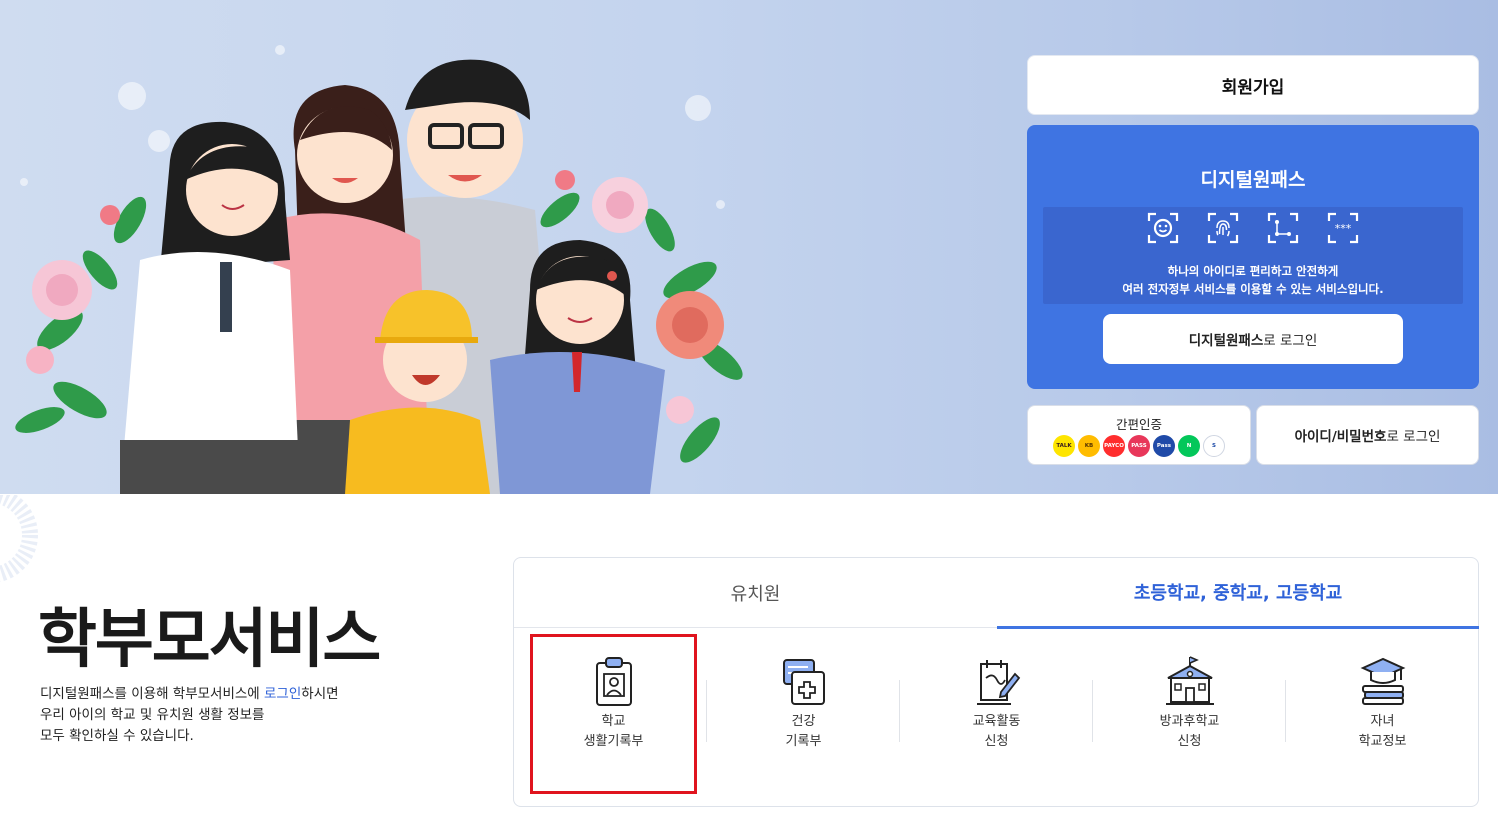 This screenshot has height=821, width=1498. What do you see at coordinates (1253, 85) in the screenshot?
I see `signup-button: 회원가입` at bounding box center [1253, 85].